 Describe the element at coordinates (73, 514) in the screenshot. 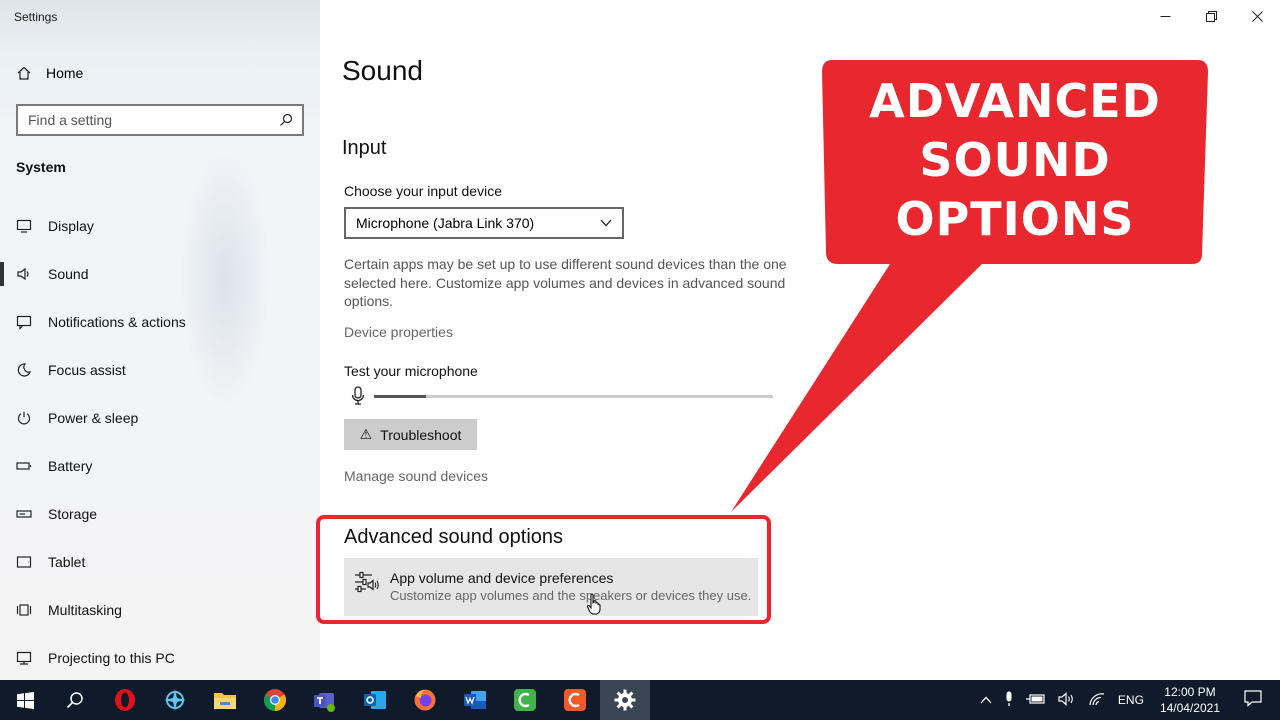

I see `sidebar-item-label: Storage` at that location.